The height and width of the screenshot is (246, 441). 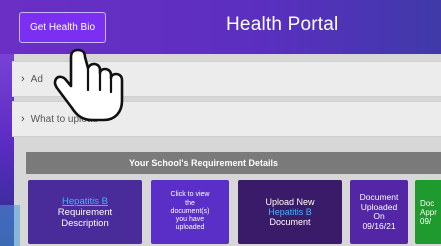 What do you see at coordinates (290, 222) in the screenshot?
I see `card-text: Document` at bounding box center [290, 222].